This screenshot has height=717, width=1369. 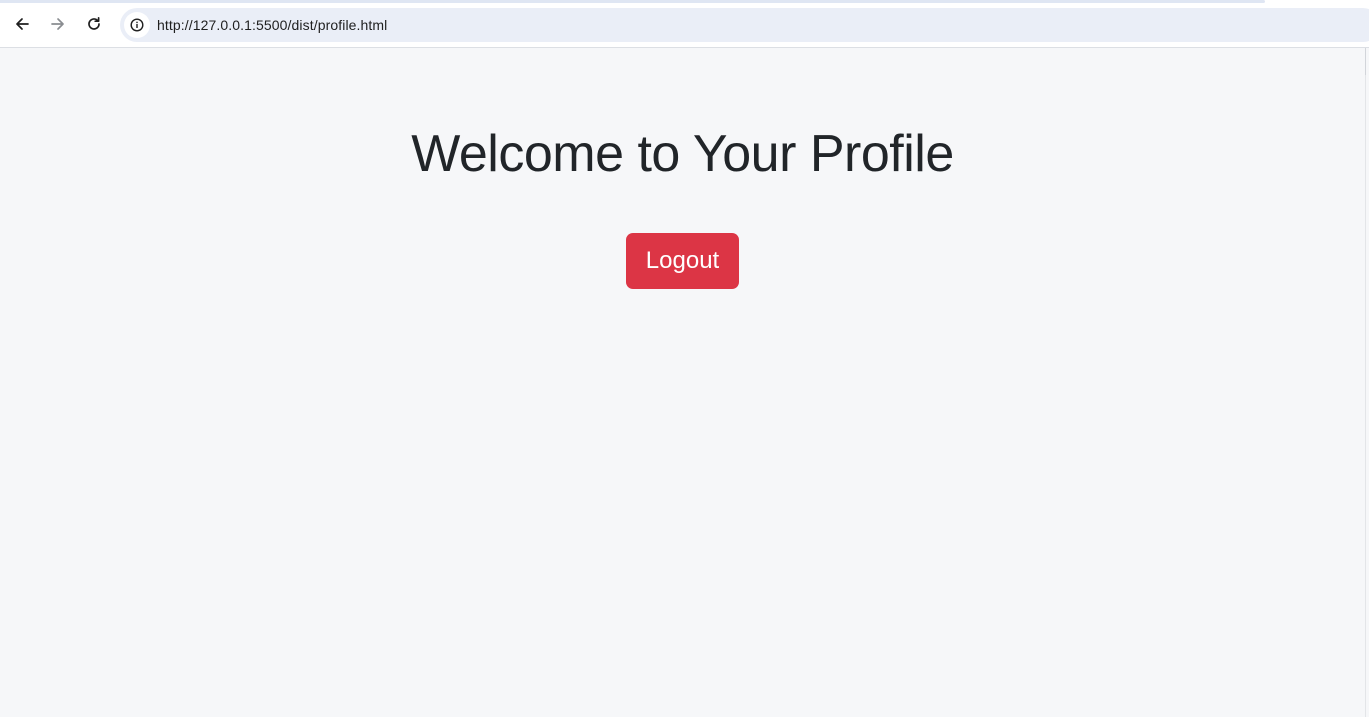 What do you see at coordinates (1367, 382) in the screenshot?
I see `scrollbar` at bounding box center [1367, 382].